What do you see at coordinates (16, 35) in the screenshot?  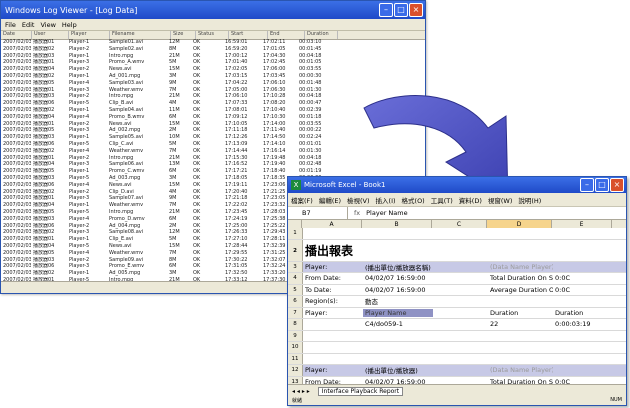 I see `log-column-header-cell: Date` at bounding box center [16, 35].